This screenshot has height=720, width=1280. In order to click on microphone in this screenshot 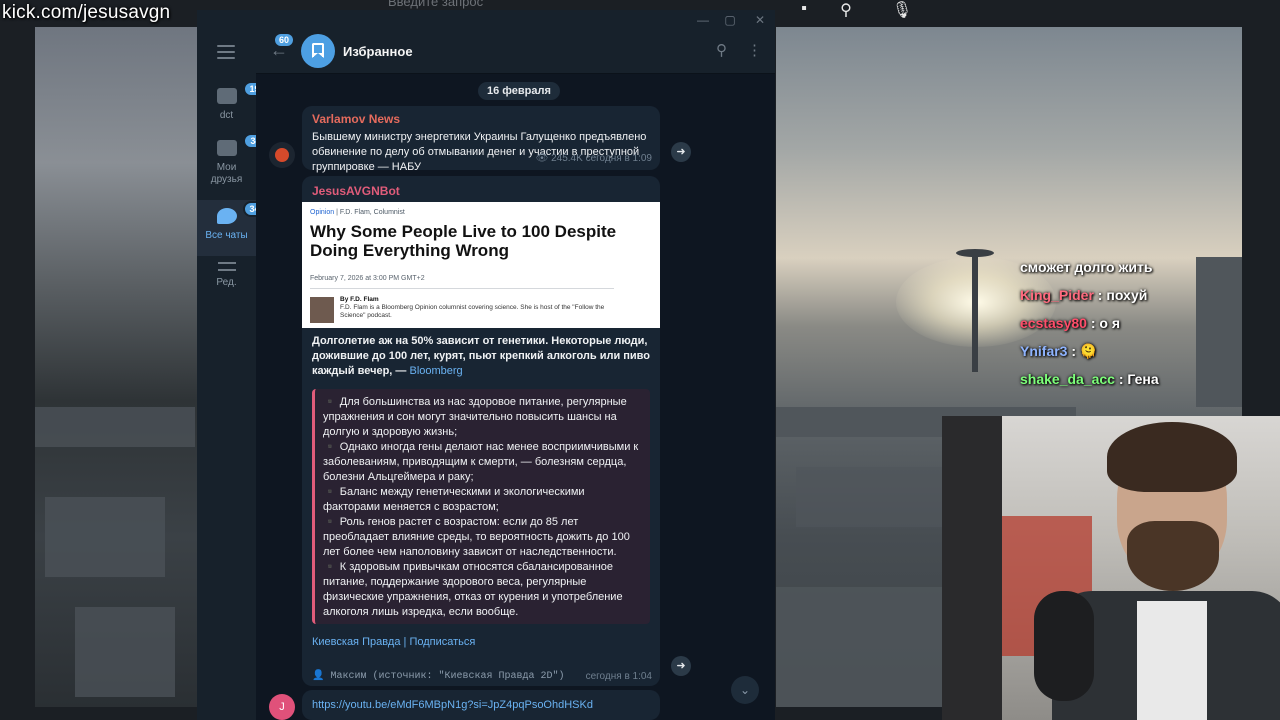, I will do `click(1064, 646)`.